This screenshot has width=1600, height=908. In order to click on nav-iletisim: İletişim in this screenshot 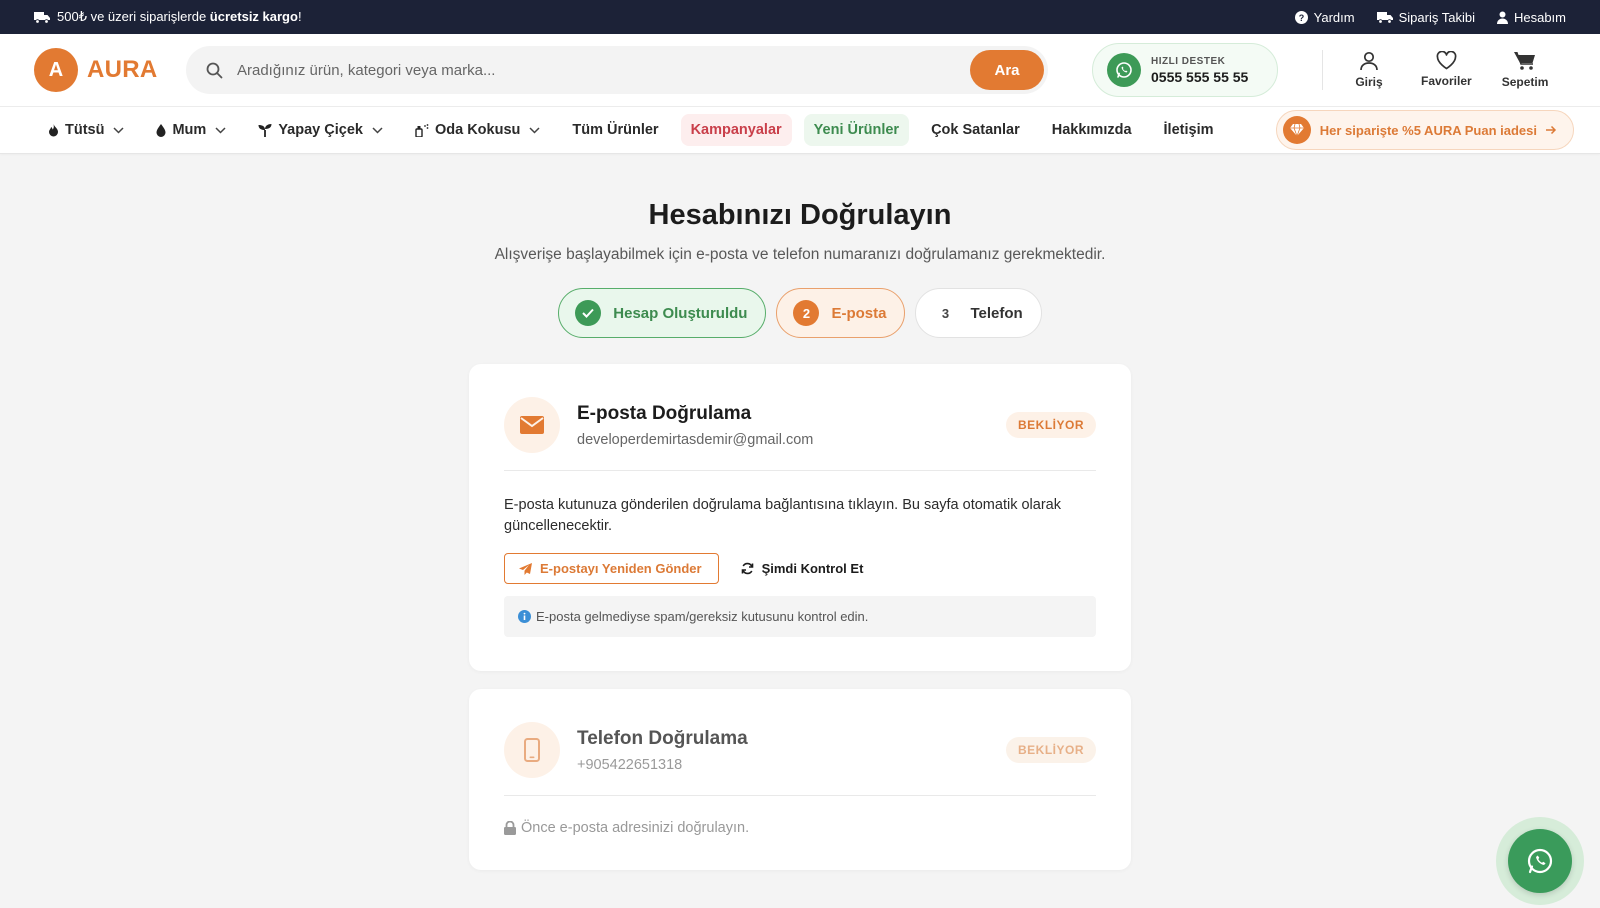, I will do `click(1189, 130)`.